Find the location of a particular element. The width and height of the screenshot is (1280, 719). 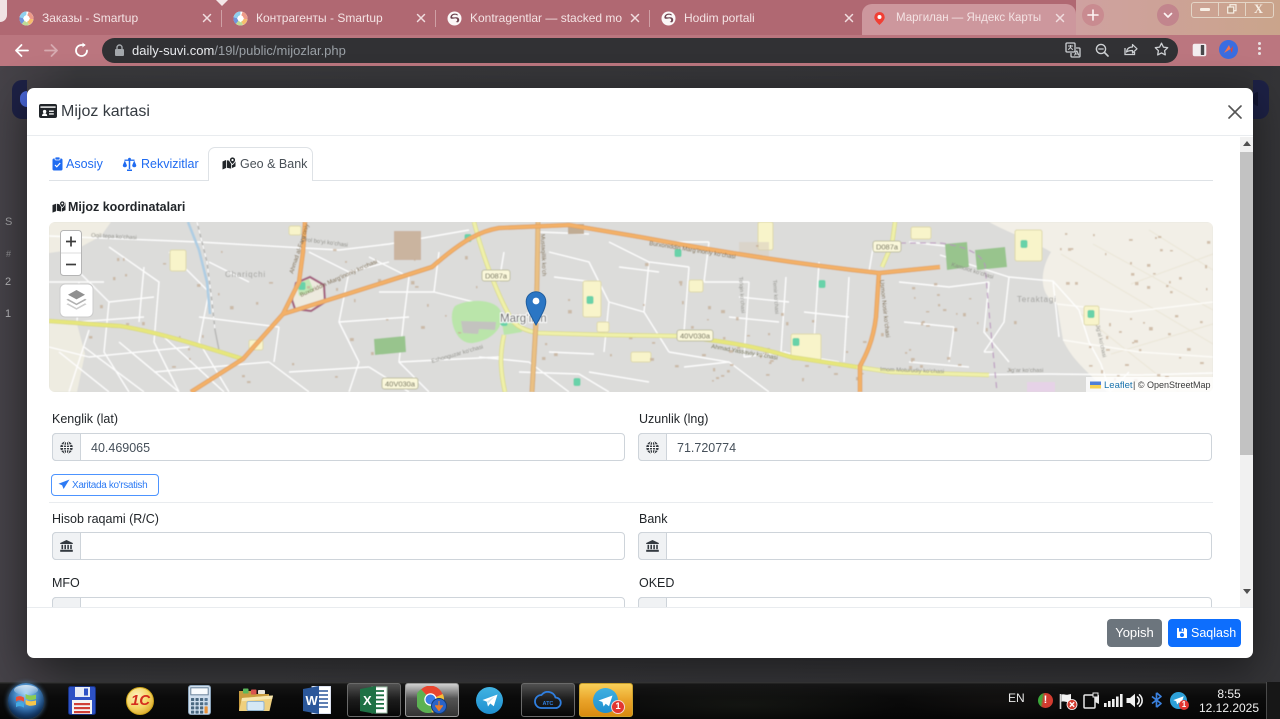

svg-text: | © OpenStreetMap is located at coordinates (1172, 385).